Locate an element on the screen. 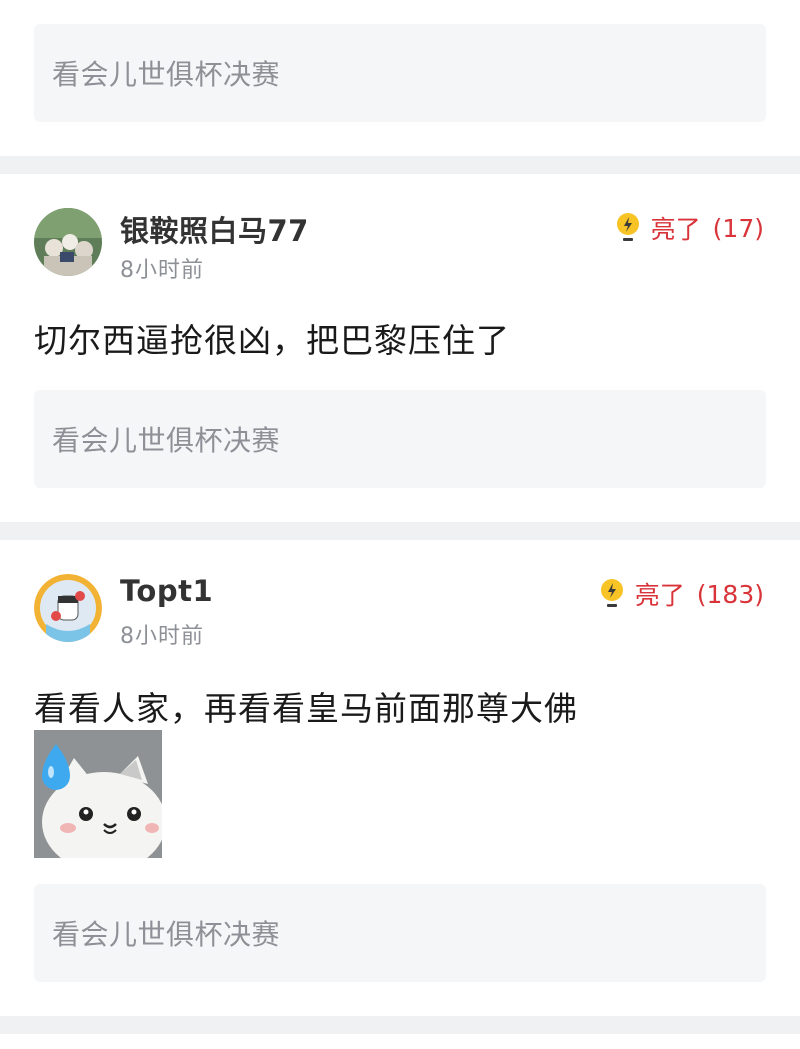  like-count: (17) is located at coordinates (738, 228).